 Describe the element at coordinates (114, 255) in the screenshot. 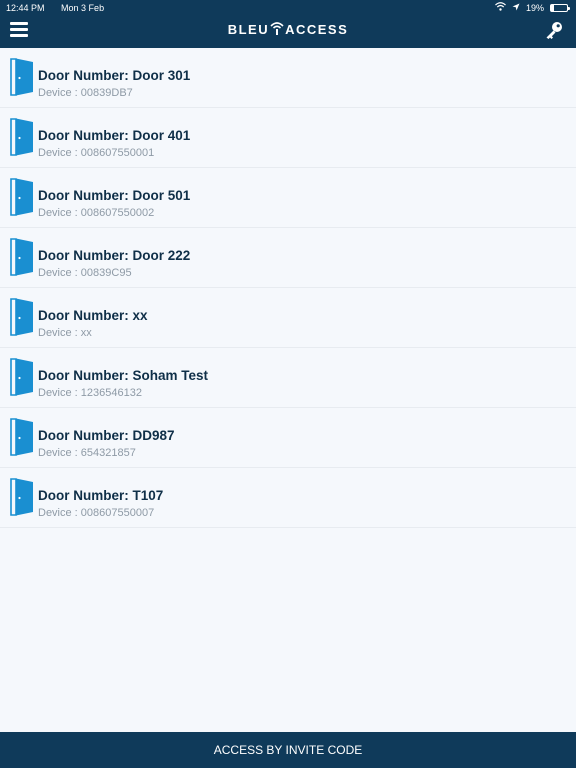

I see `door-number-label: Door Number: Door 222` at that location.